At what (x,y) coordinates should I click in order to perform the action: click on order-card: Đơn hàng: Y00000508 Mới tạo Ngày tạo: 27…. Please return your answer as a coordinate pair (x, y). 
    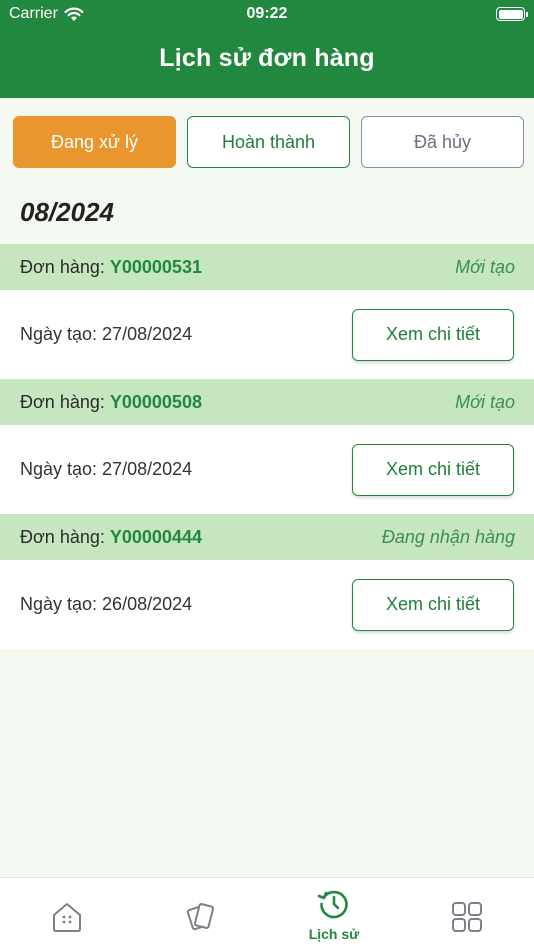
    Looking at the image, I should click on (267, 446).